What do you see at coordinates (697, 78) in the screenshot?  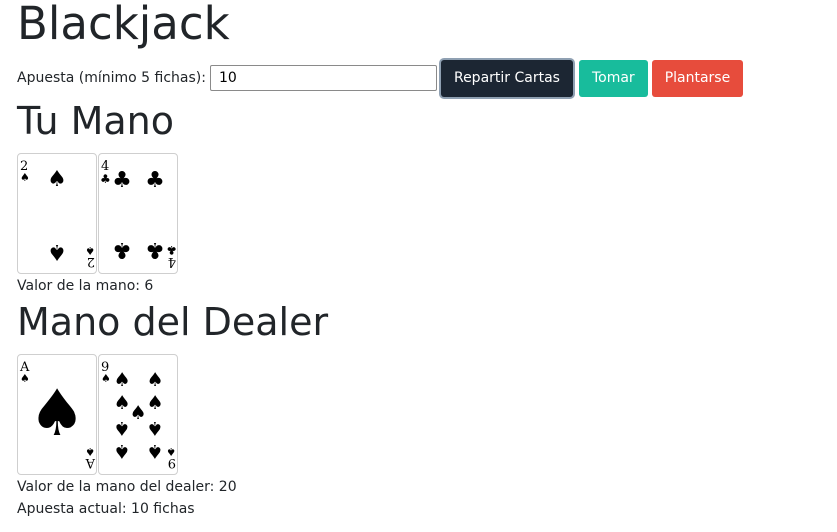 I see `stand-button: Plantarse` at bounding box center [697, 78].